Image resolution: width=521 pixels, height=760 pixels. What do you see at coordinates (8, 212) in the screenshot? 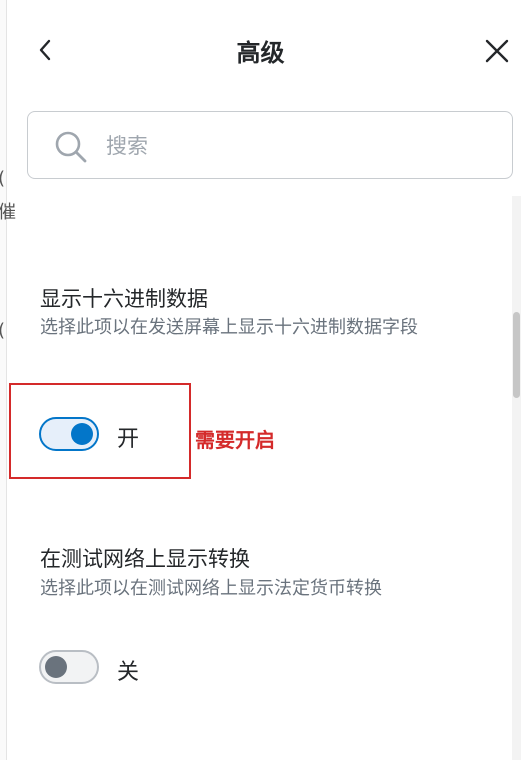
I see `background-text-fragment: 催` at bounding box center [8, 212].